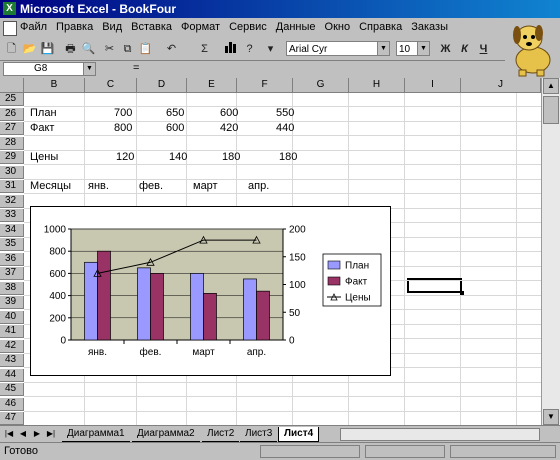 This screenshot has width=560, height=460. What do you see at coordinates (249, 49) in the screenshot?
I see `help-icon: ?` at bounding box center [249, 49].